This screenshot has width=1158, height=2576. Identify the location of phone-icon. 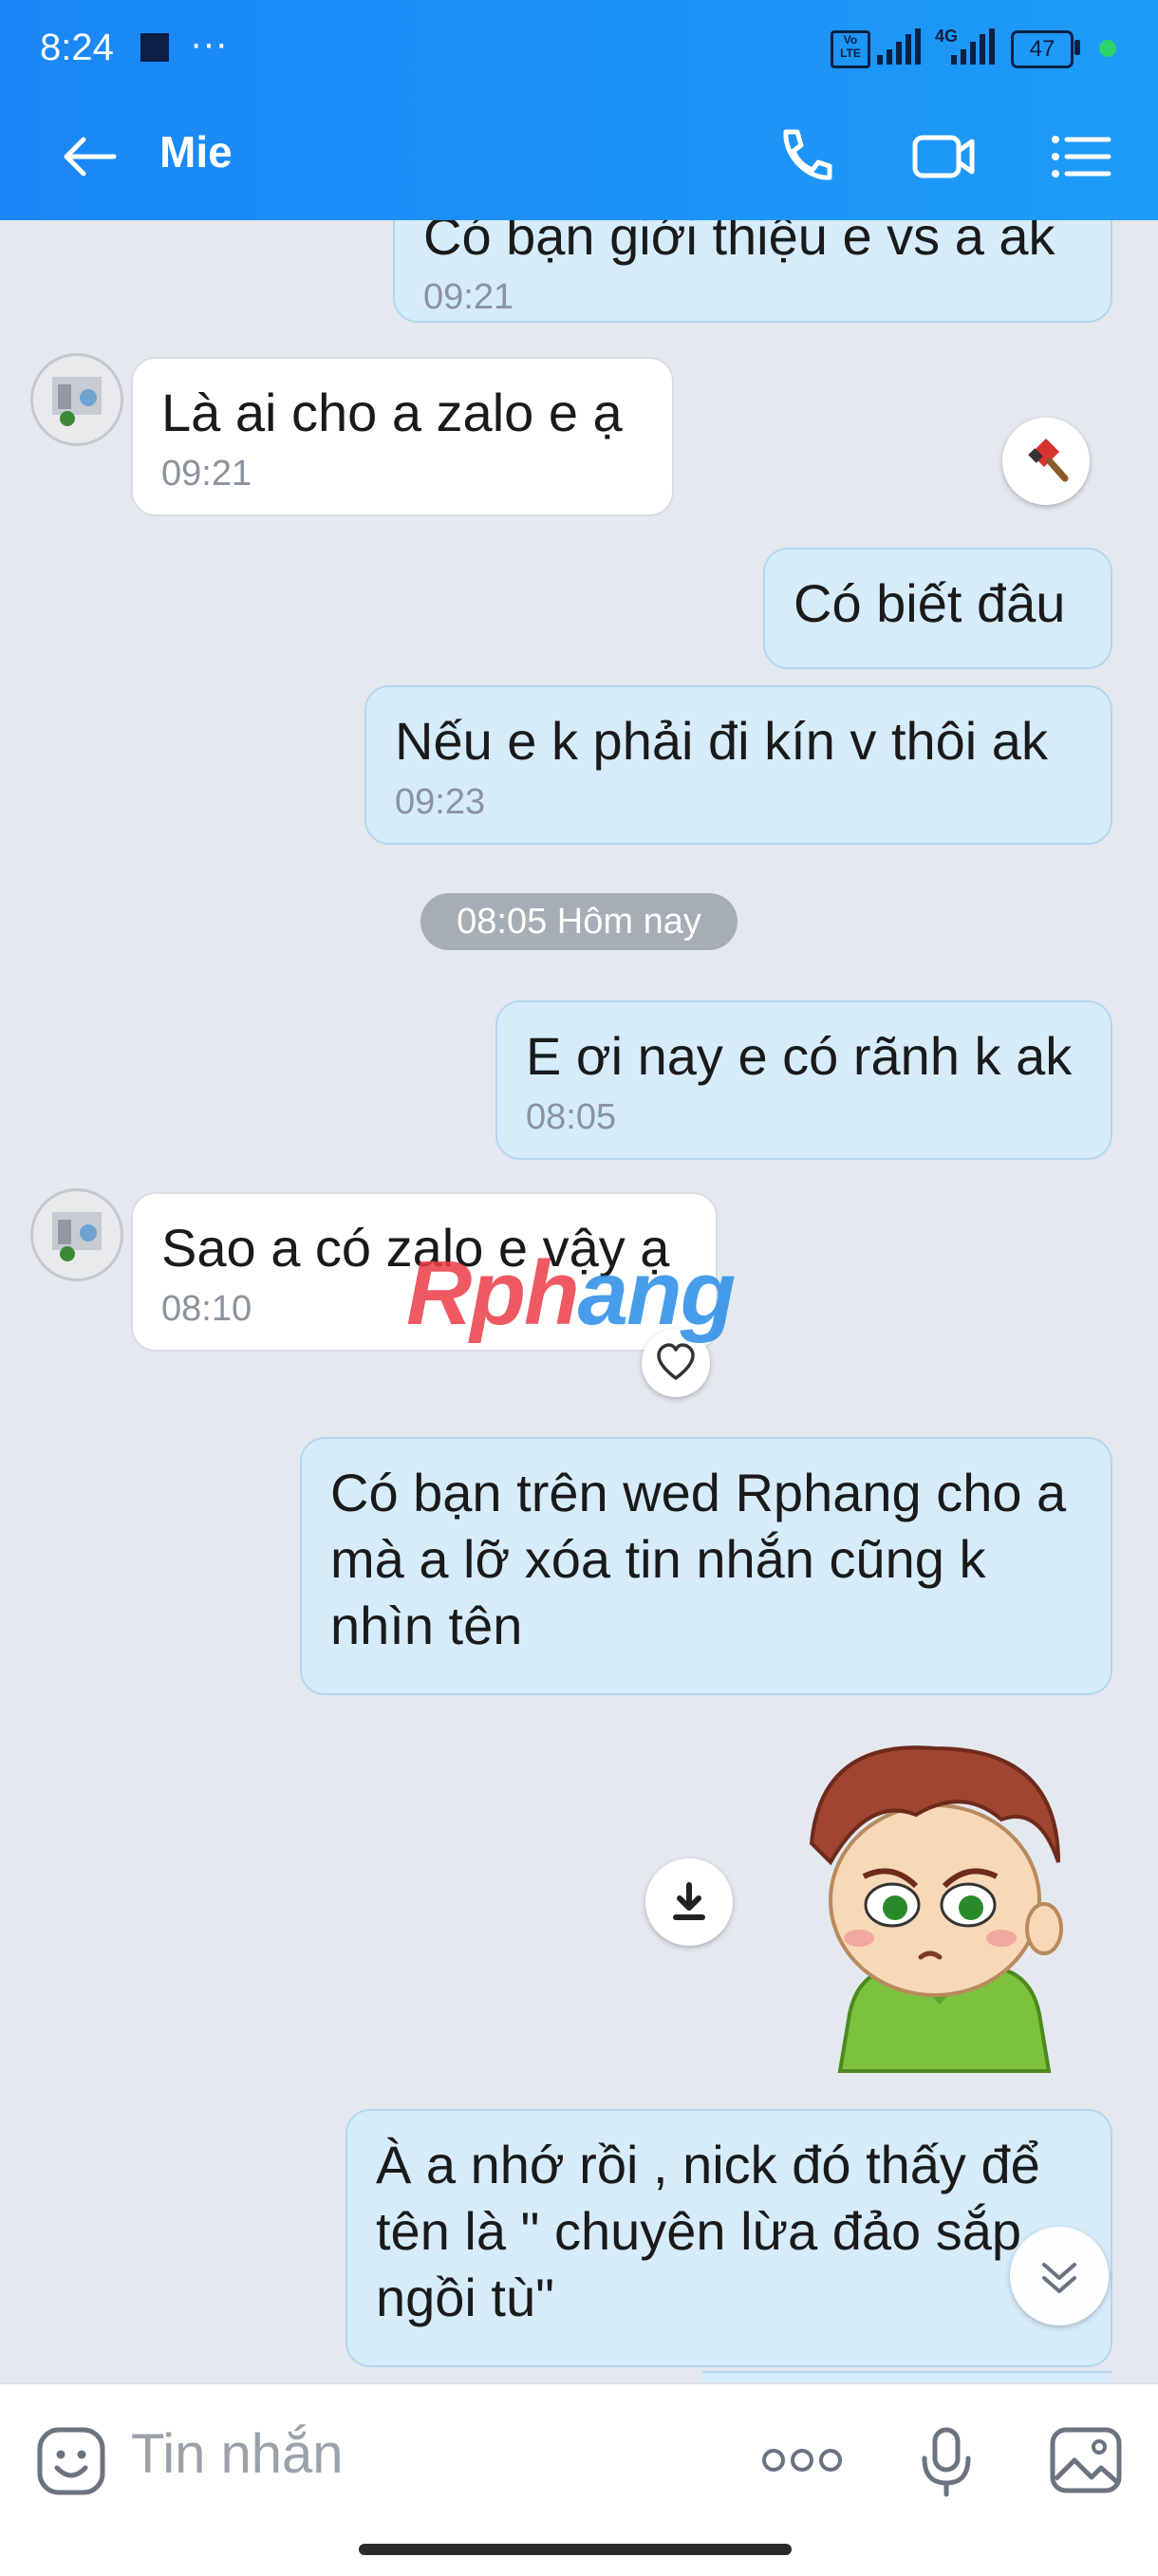
(805, 157).